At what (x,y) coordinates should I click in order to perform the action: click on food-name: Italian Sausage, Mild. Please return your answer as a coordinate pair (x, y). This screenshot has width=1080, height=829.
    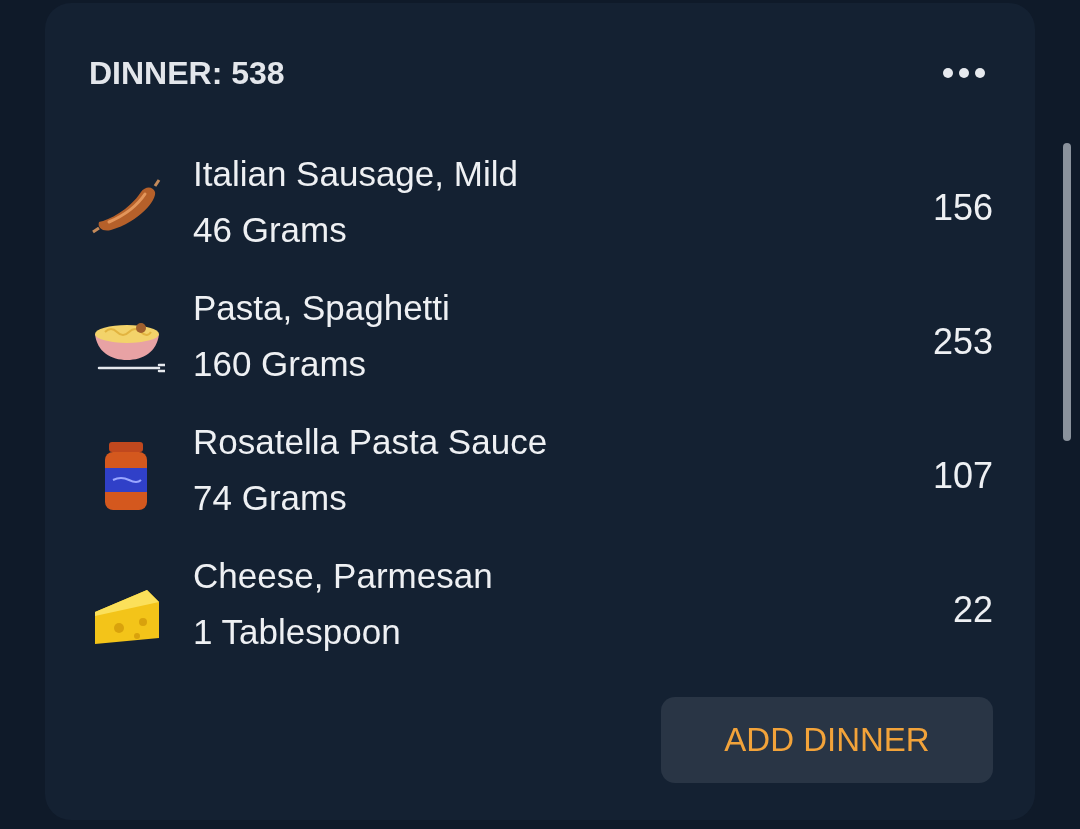
    Looking at the image, I should click on (563, 174).